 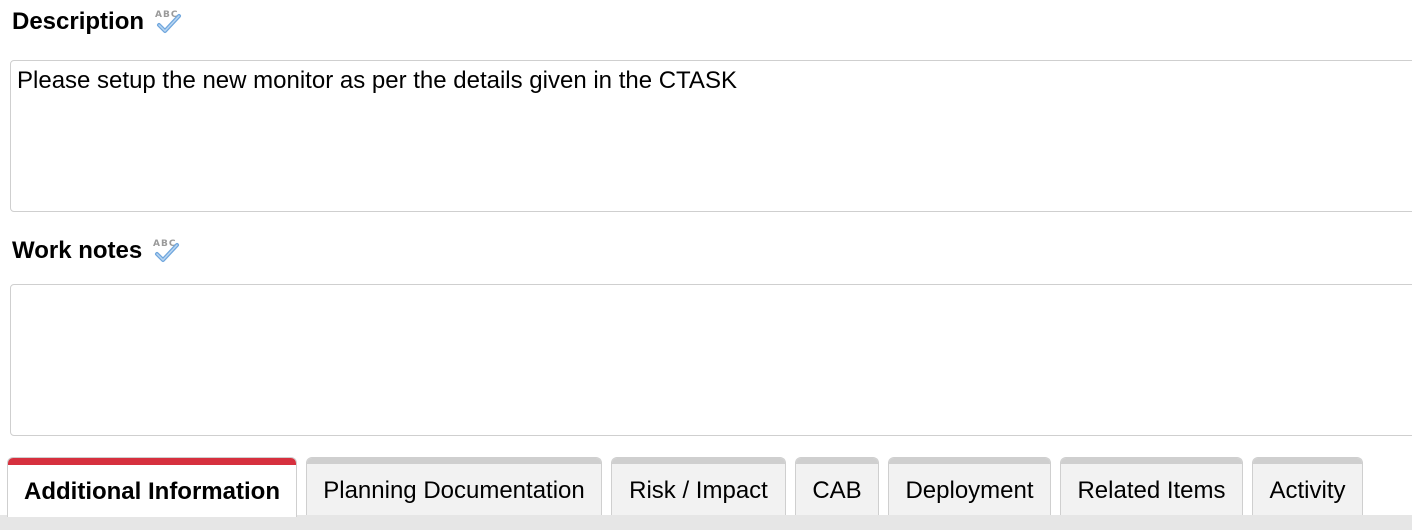 I want to click on tab-strip, so click(x=706, y=522).